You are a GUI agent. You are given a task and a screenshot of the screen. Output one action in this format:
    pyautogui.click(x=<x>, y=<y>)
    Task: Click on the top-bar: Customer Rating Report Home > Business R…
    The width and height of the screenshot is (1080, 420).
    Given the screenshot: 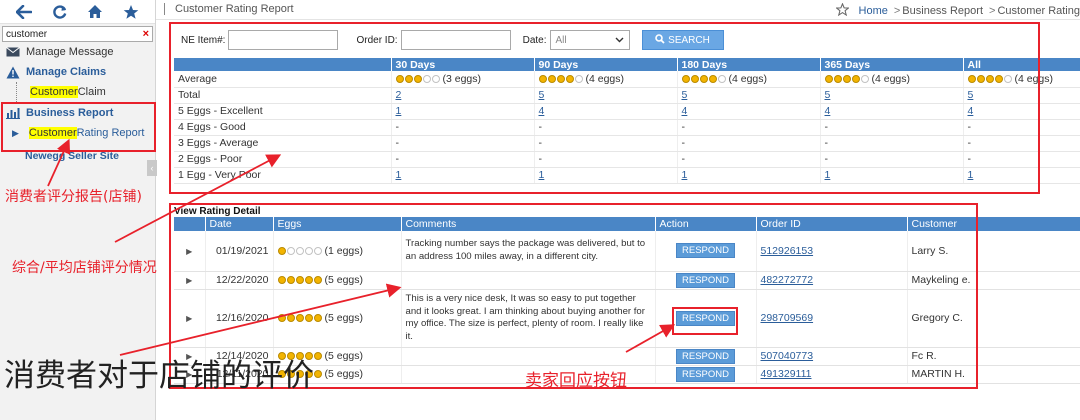 What is the action you would take?
    pyautogui.click(x=618, y=10)
    